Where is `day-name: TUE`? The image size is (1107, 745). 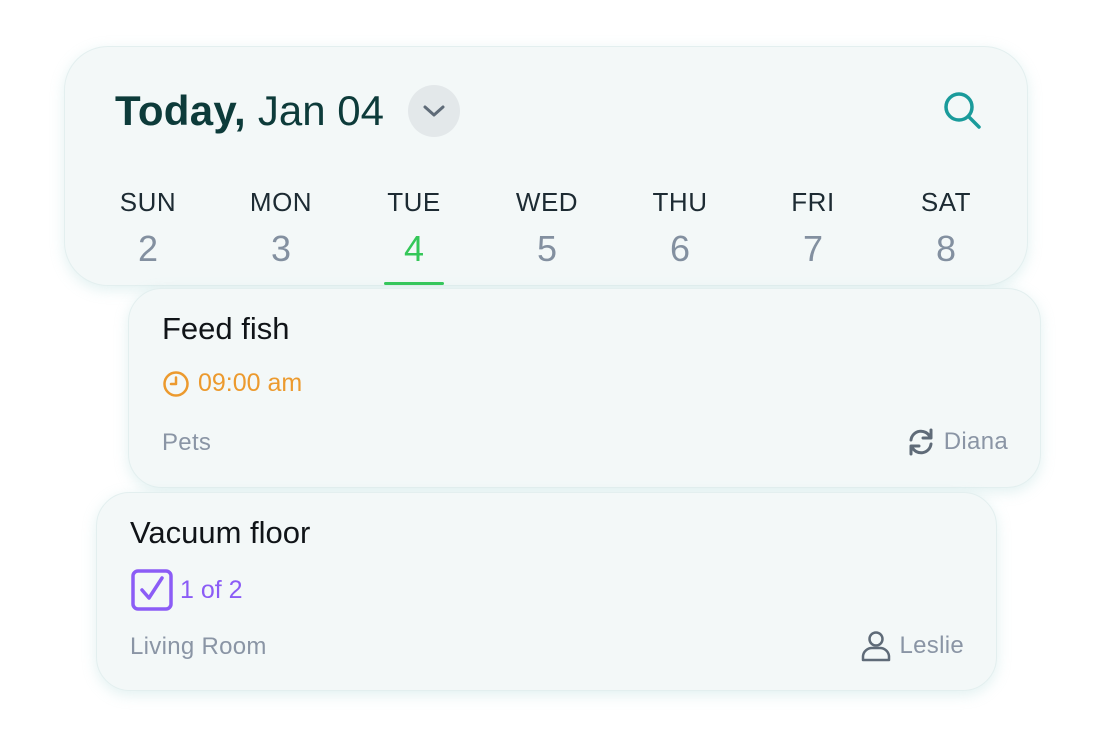
day-name: TUE is located at coordinates (414, 202).